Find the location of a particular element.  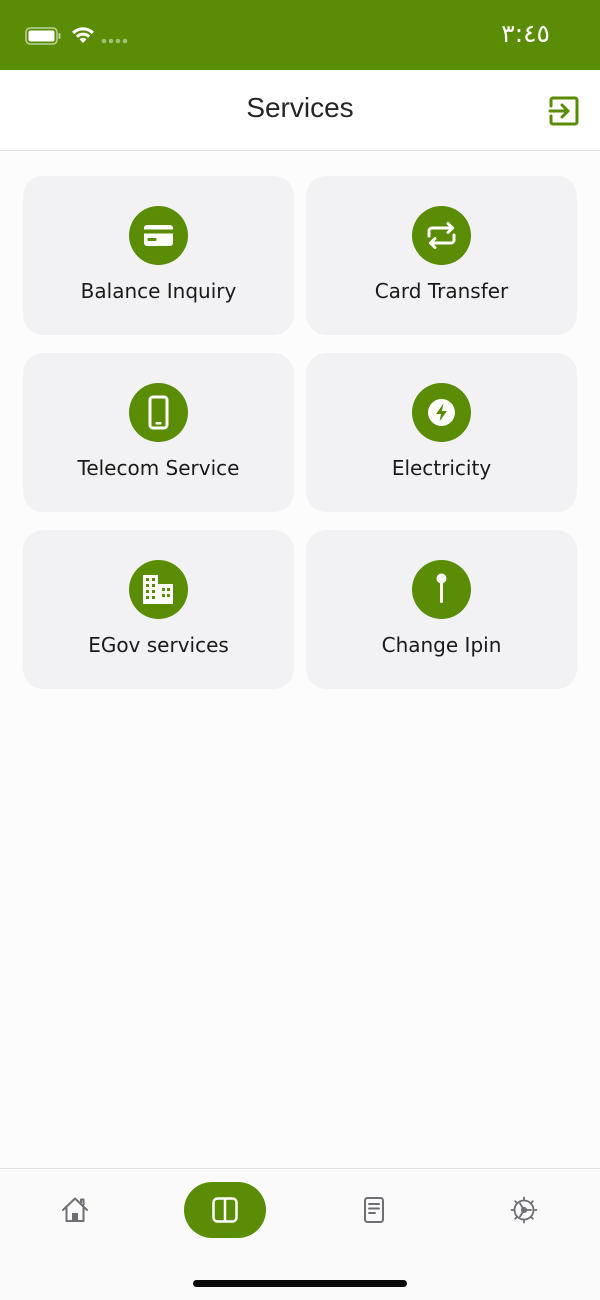

transfer-arrows-icon is located at coordinates (441, 235).